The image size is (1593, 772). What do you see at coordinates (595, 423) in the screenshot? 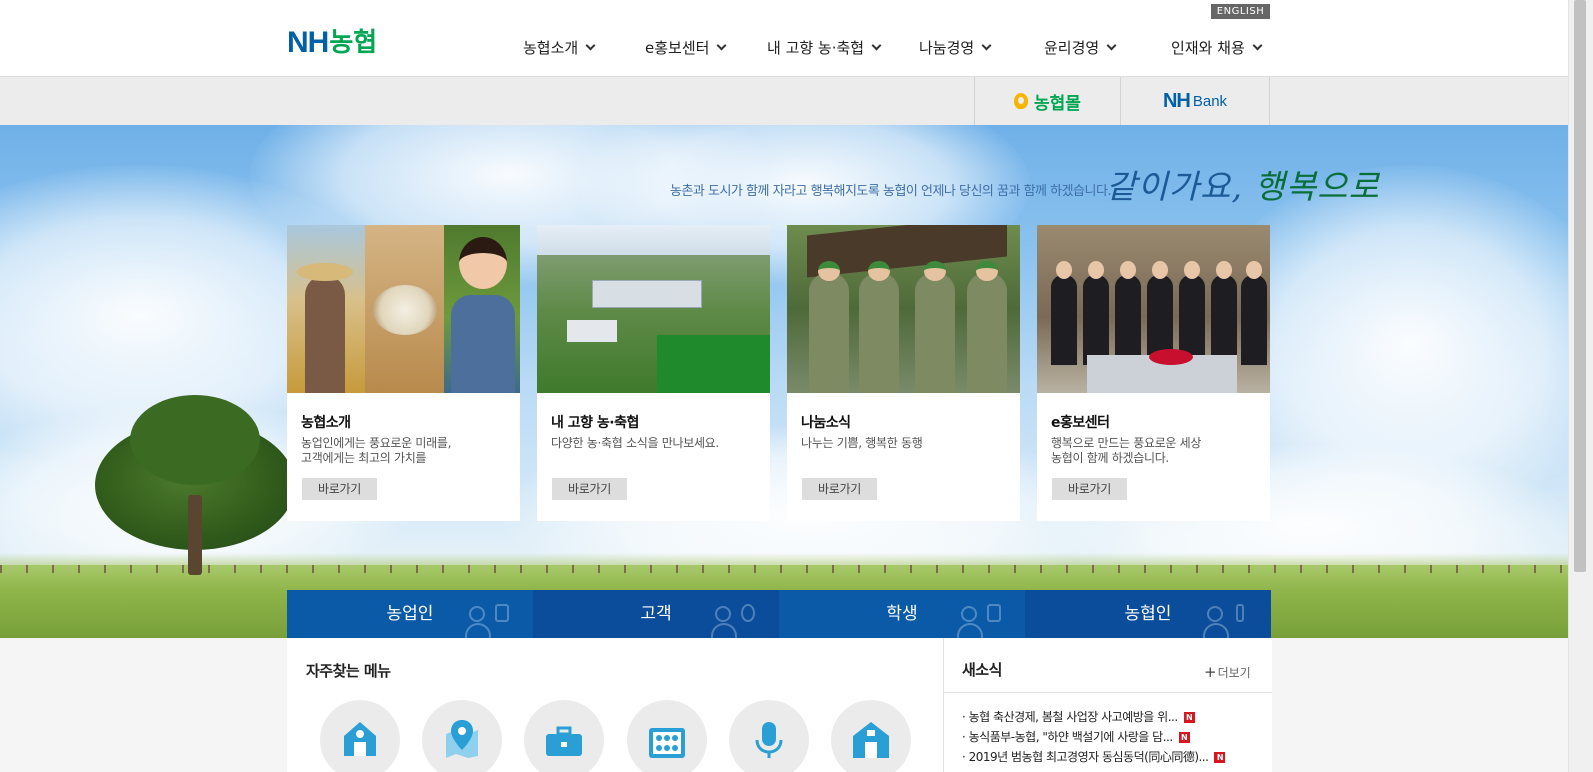
I see `card-title: 내 고향 농·축협` at bounding box center [595, 423].